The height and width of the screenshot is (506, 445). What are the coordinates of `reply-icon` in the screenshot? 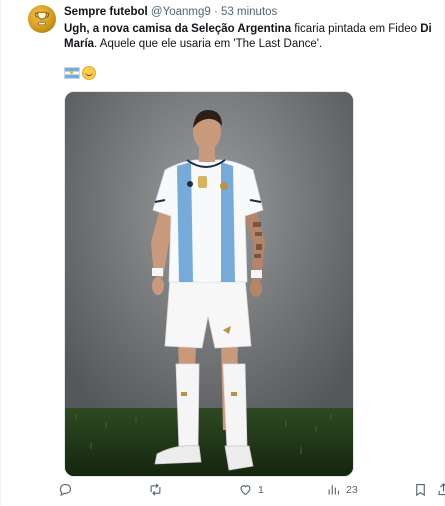 It's located at (65, 490).